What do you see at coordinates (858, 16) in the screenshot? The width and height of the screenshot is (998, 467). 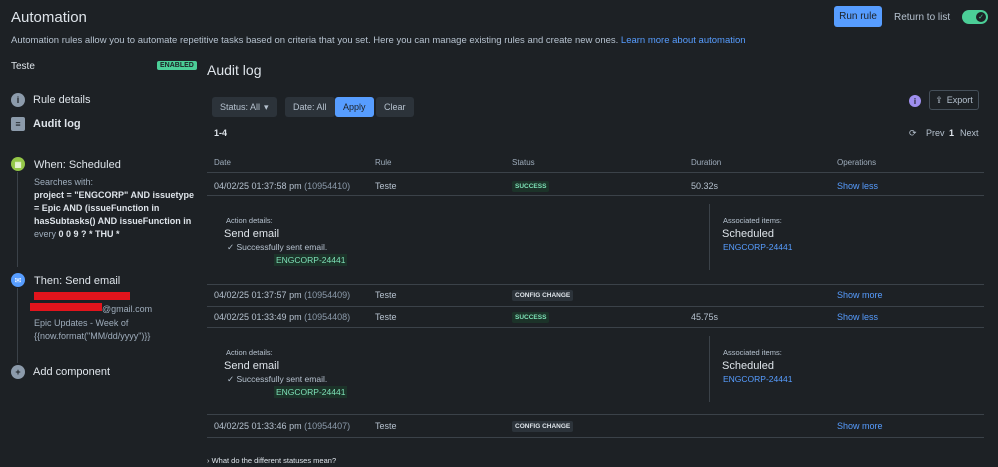 I see `run-rule-button: Run rule` at bounding box center [858, 16].